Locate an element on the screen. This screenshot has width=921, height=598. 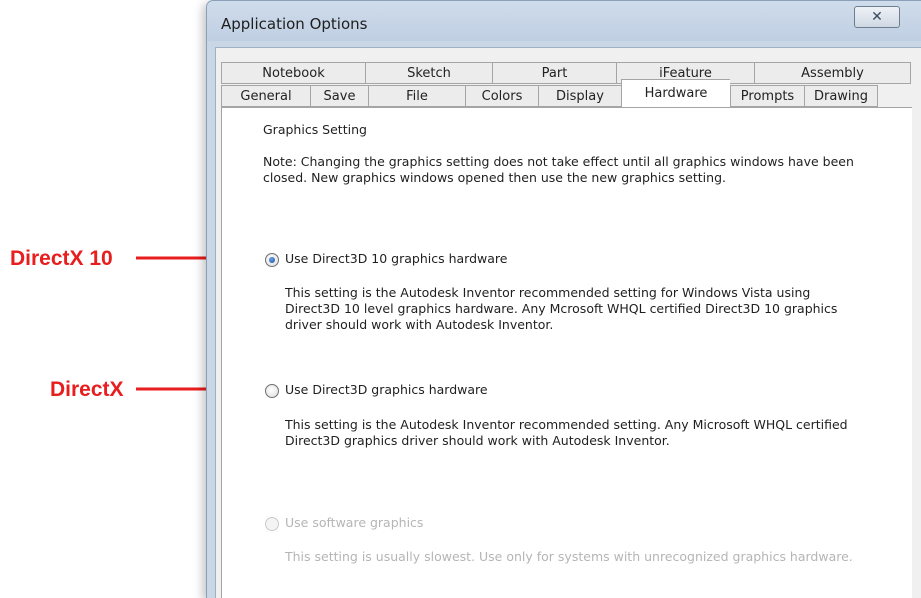
tab-label: Colors is located at coordinates (502, 96).